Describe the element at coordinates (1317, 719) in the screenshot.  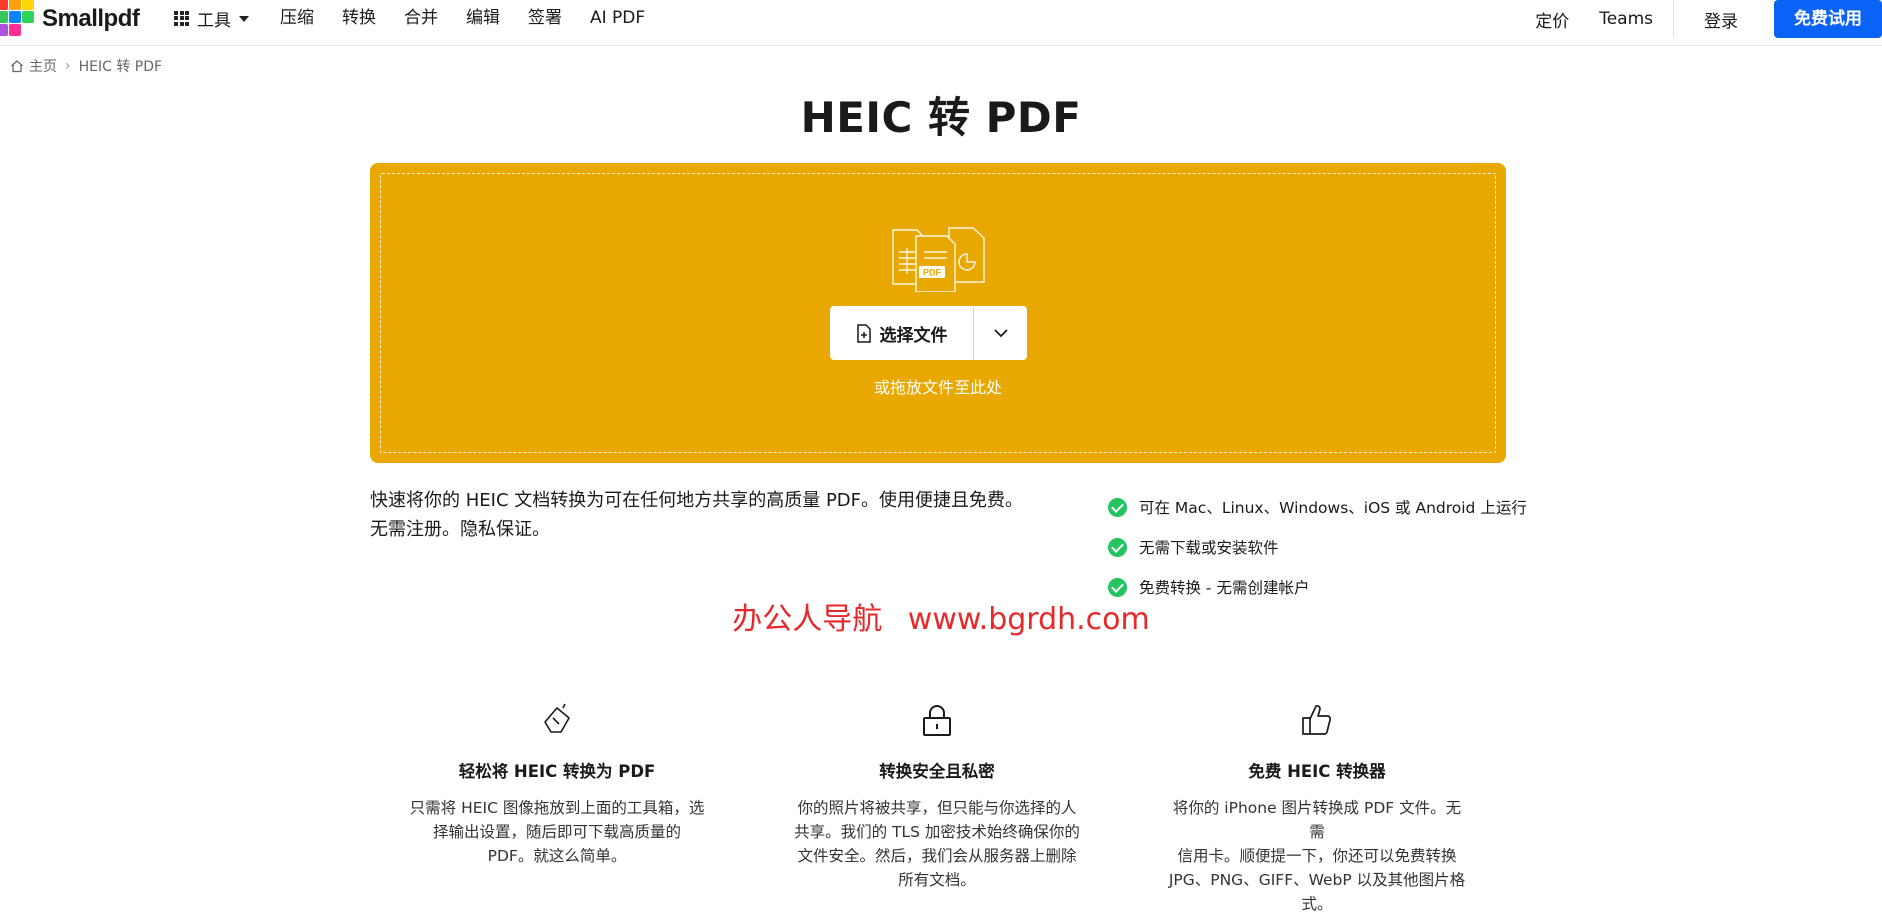
I see `thumbs-up-icon` at that location.